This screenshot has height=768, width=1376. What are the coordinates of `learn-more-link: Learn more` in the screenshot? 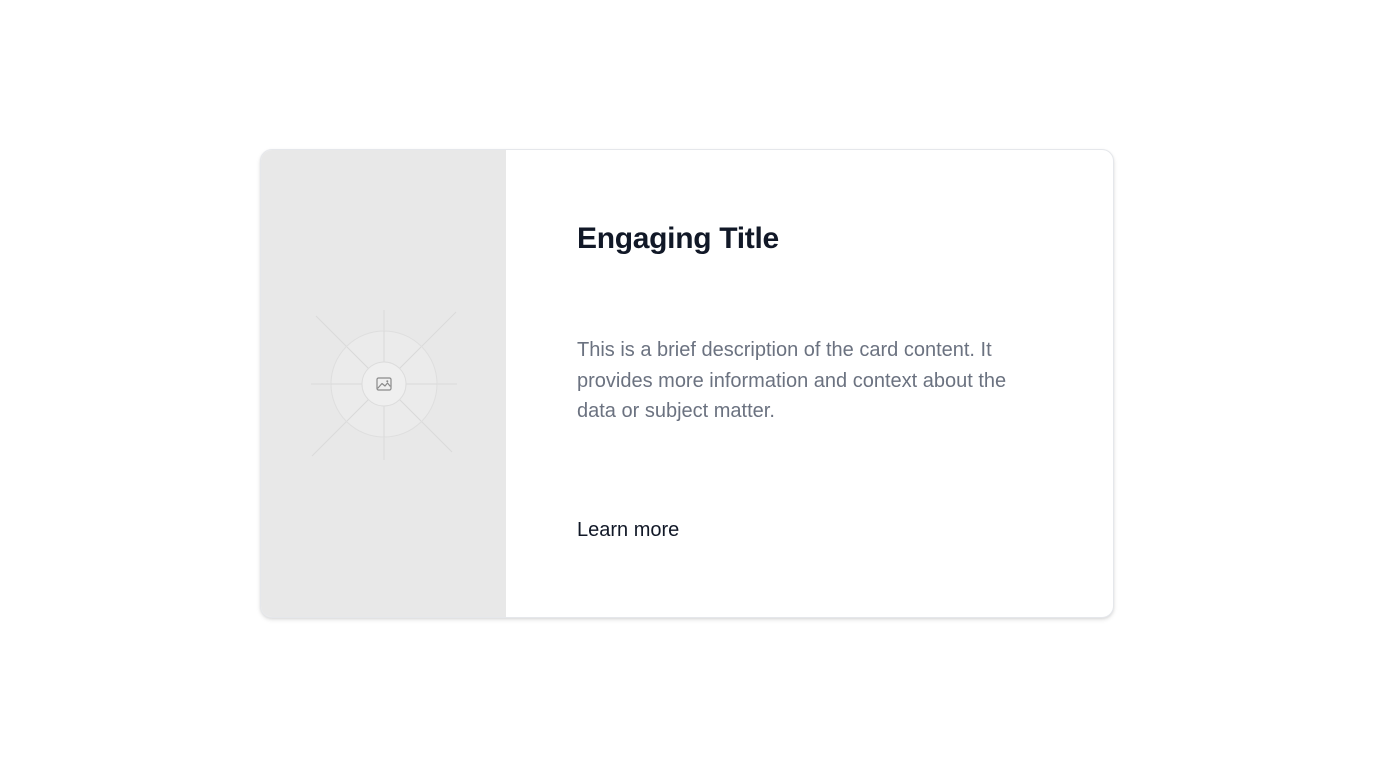 It's located at (628, 530).